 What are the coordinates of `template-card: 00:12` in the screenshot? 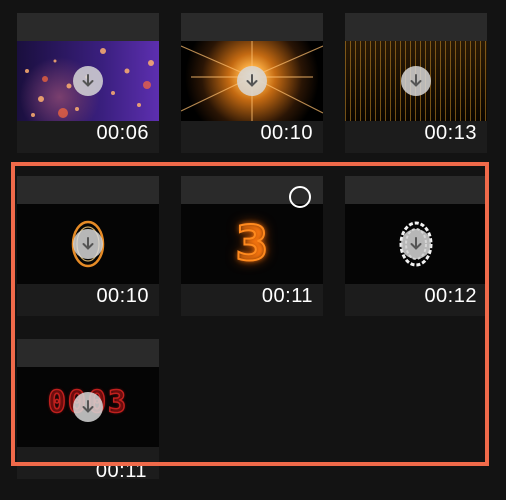 It's located at (416, 246).